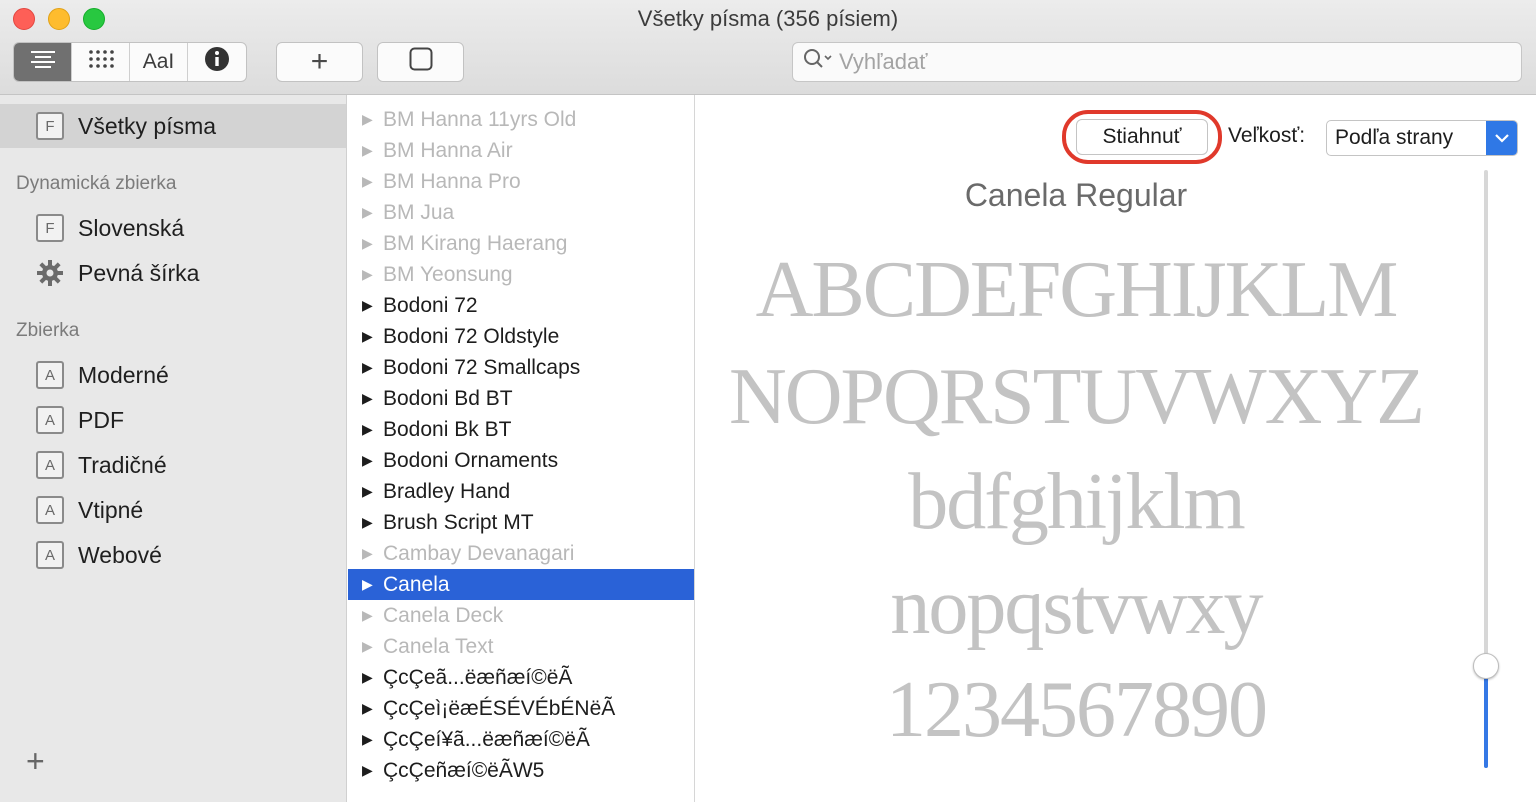 The height and width of the screenshot is (802, 1536). I want to click on font-list-item: ▶ BM Hanna Pro, so click(521, 181).